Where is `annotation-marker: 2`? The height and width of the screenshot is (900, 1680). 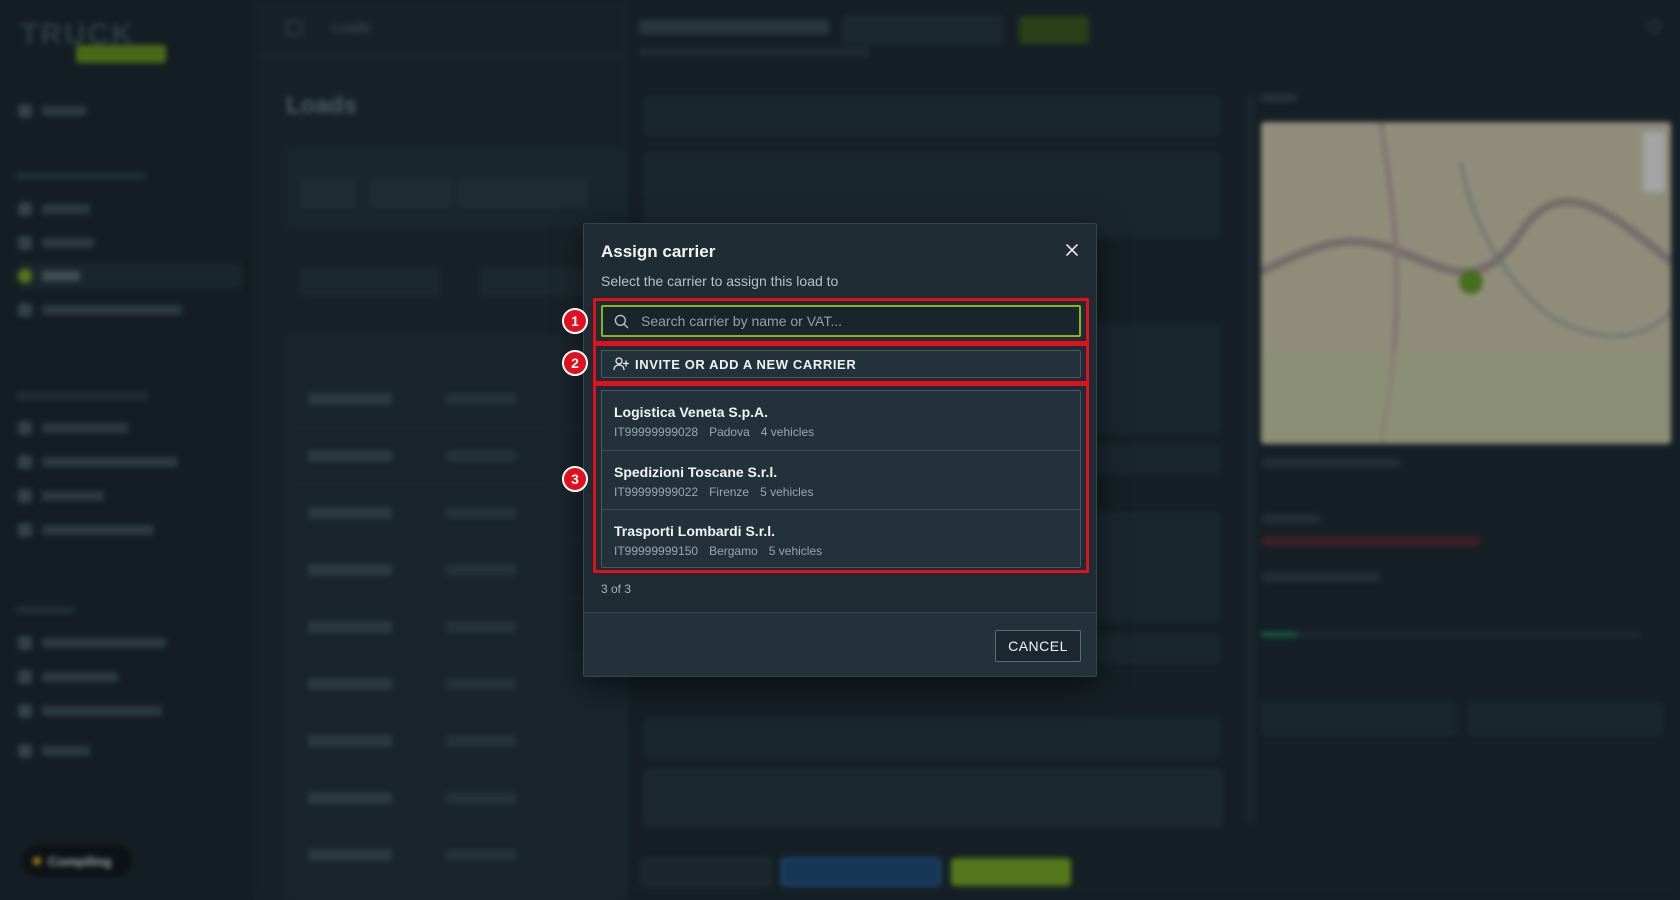
annotation-marker: 2 is located at coordinates (575, 363).